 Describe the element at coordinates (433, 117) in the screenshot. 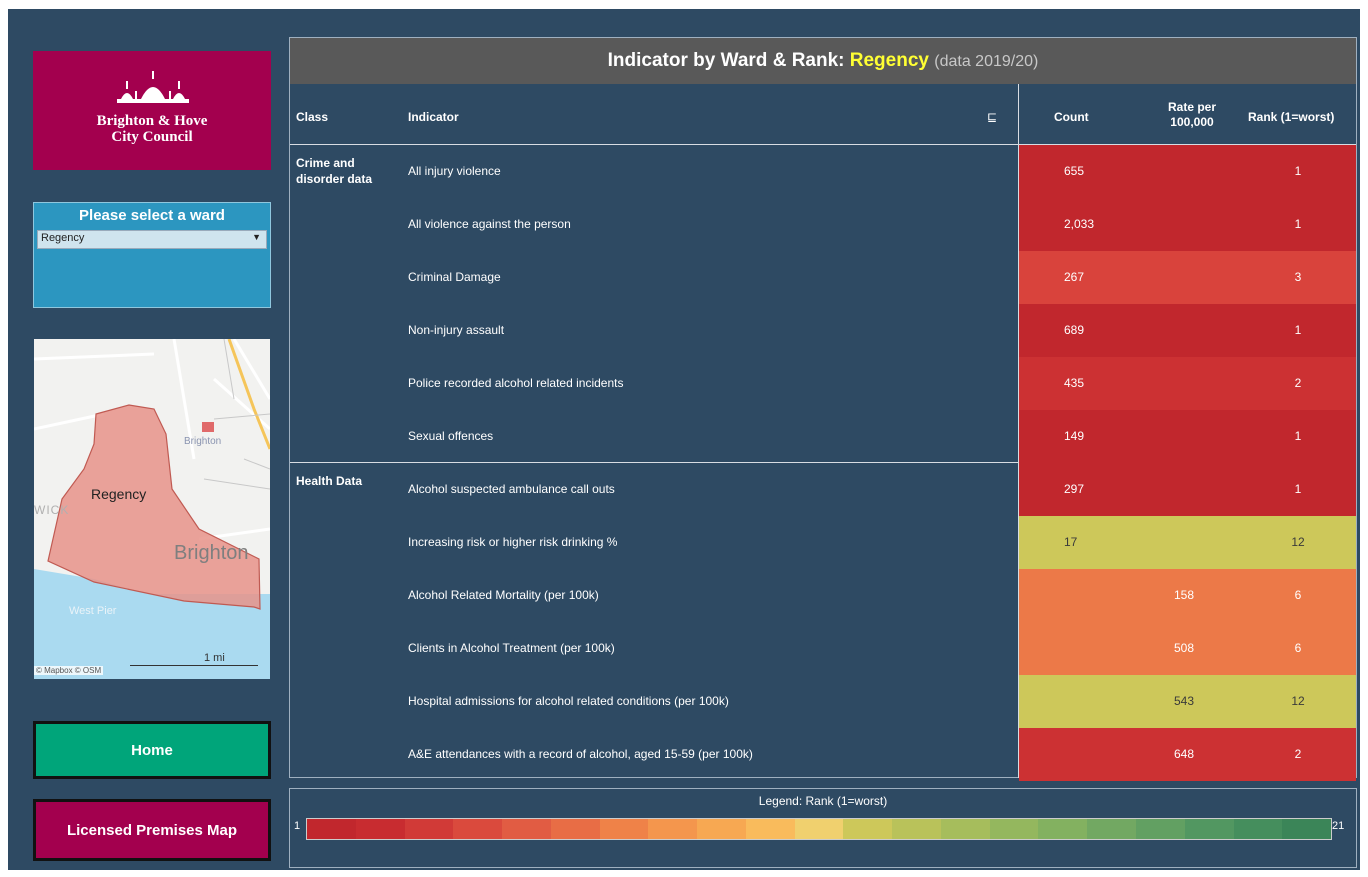

I see `header-indicator: Indicator` at that location.